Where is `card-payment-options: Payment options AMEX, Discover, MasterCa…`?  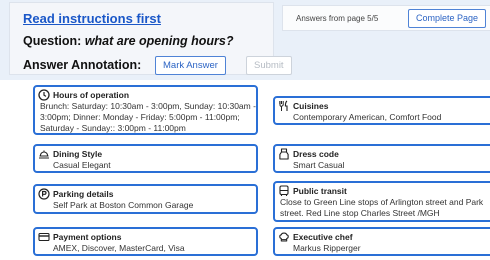 card-payment-options: Payment options AMEX, Discover, MasterCa… is located at coordinates (145, 241).